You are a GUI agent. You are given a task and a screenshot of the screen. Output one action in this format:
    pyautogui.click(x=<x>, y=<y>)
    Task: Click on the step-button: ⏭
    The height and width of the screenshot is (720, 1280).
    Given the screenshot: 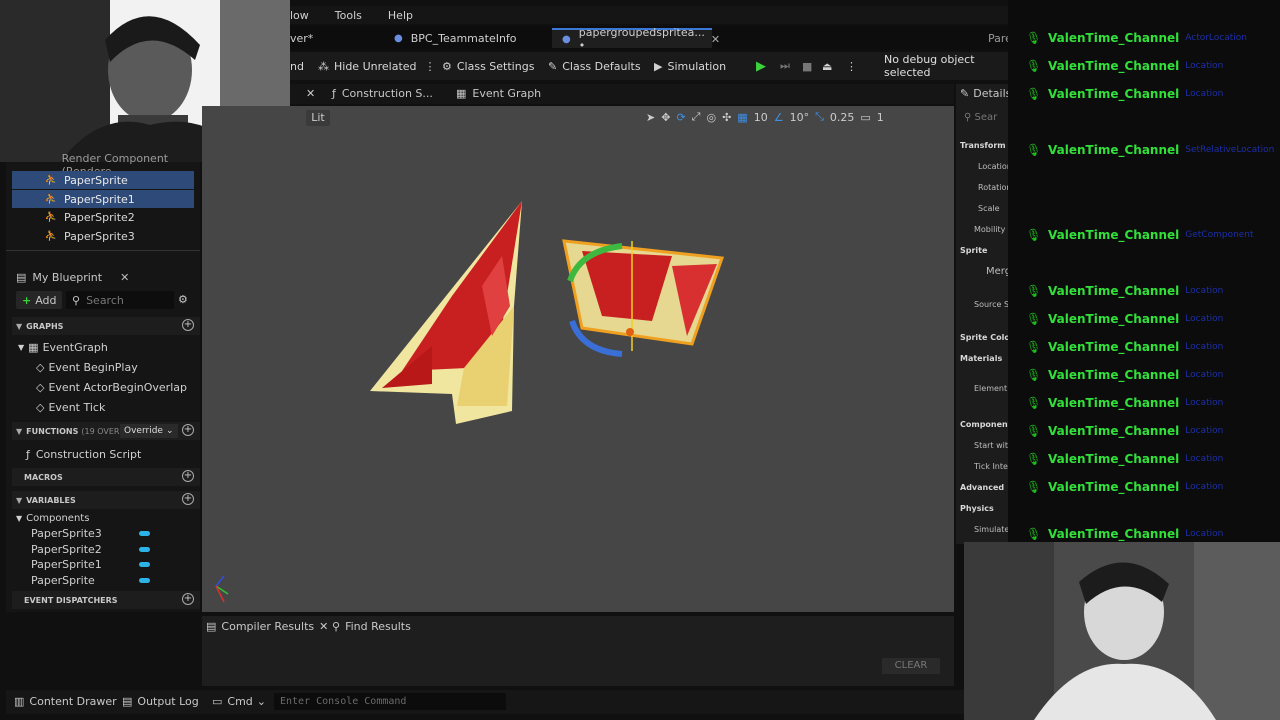 What is the action you would take?
    pyautogui.click(x=787, y=66)
    